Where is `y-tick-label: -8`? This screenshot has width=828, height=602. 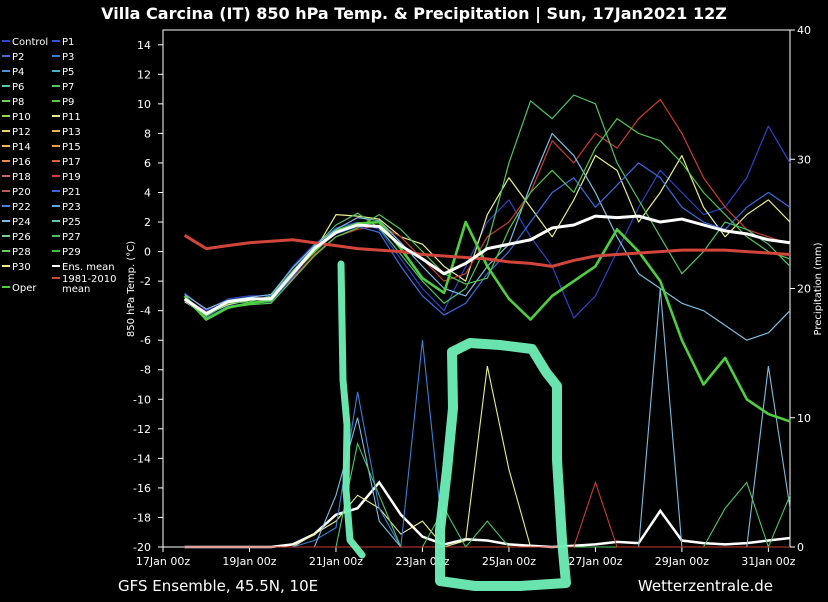 y-tick-label: -8 is located at coordinates (145, 370).